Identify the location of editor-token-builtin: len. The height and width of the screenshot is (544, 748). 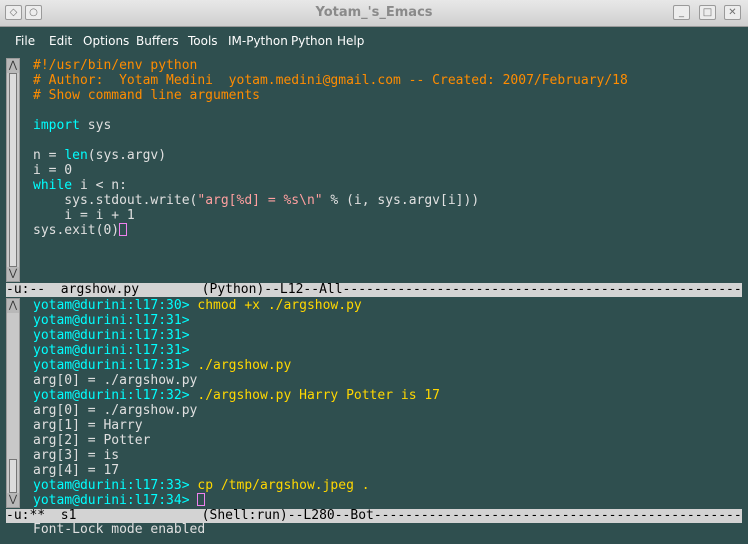
(76, 155).